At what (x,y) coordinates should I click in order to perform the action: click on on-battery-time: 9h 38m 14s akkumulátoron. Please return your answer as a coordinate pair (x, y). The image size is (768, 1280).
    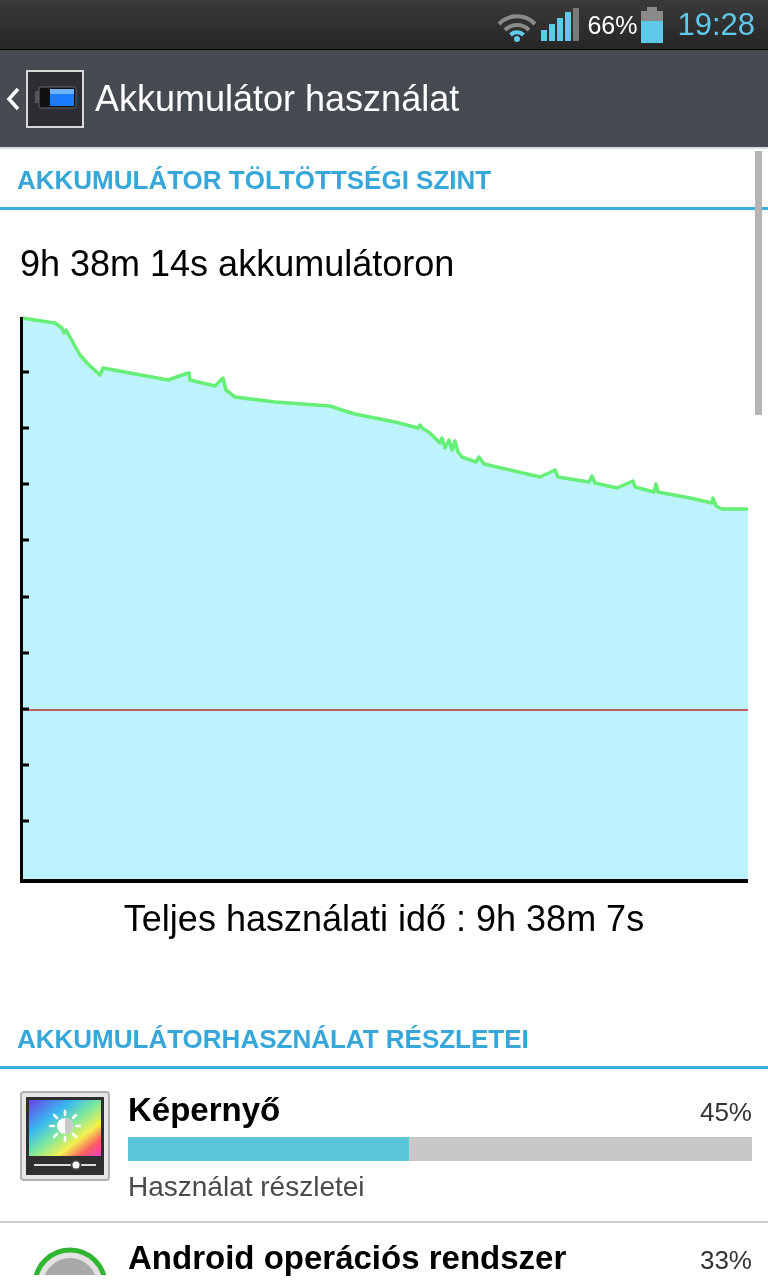
    Looking at the image, I should click on (237, 264).